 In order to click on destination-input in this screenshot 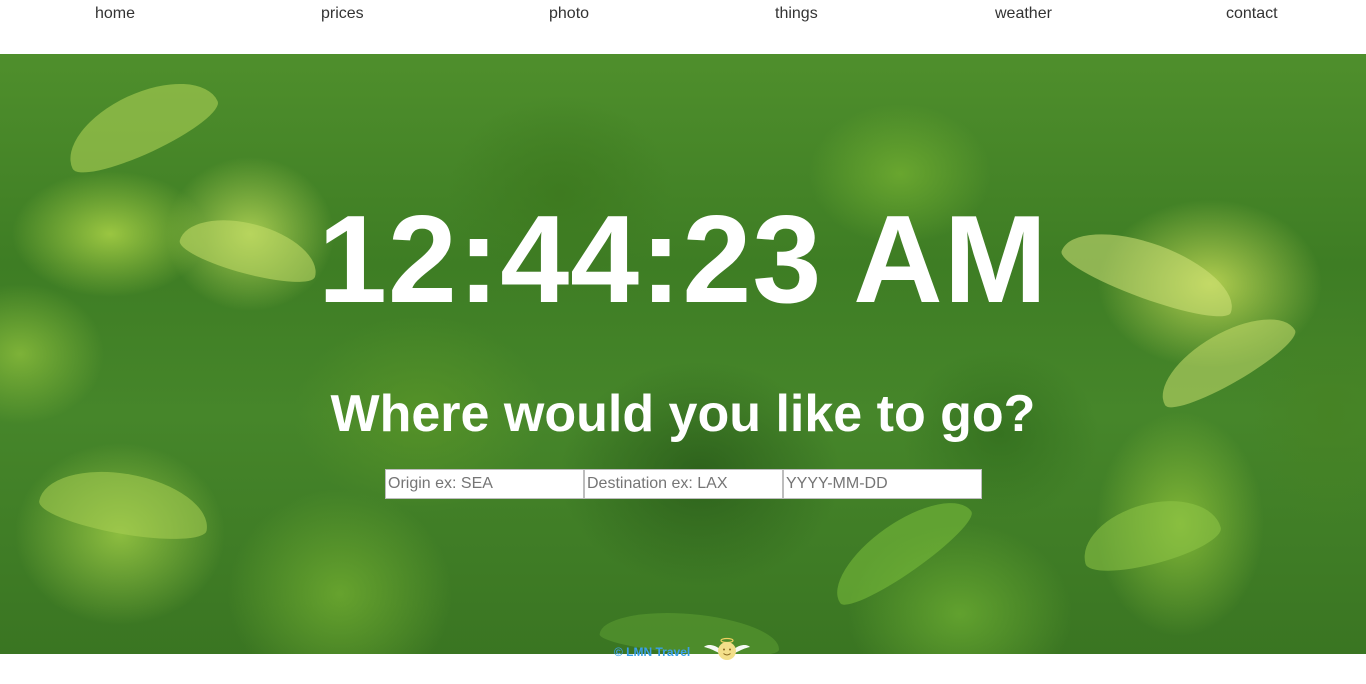, I will do `click(683, 484)`.